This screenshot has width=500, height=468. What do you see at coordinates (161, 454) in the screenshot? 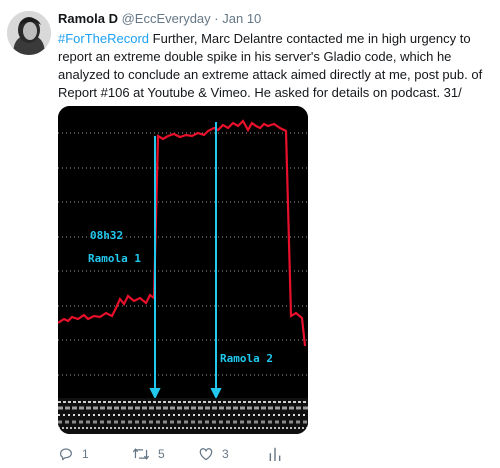
I see `retweet-count: 5` at bounding box center [161, 454].